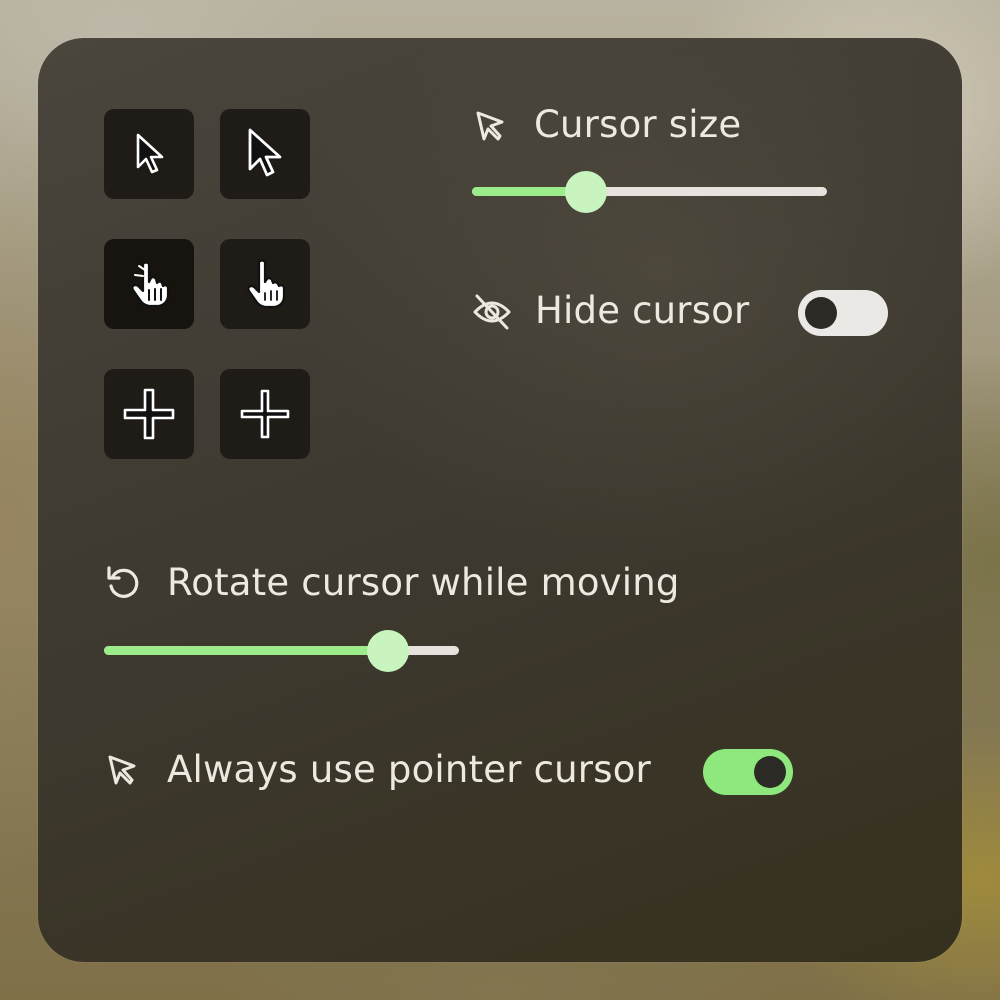  I want to click on cursor-style-hand-large, so click(265, 284).